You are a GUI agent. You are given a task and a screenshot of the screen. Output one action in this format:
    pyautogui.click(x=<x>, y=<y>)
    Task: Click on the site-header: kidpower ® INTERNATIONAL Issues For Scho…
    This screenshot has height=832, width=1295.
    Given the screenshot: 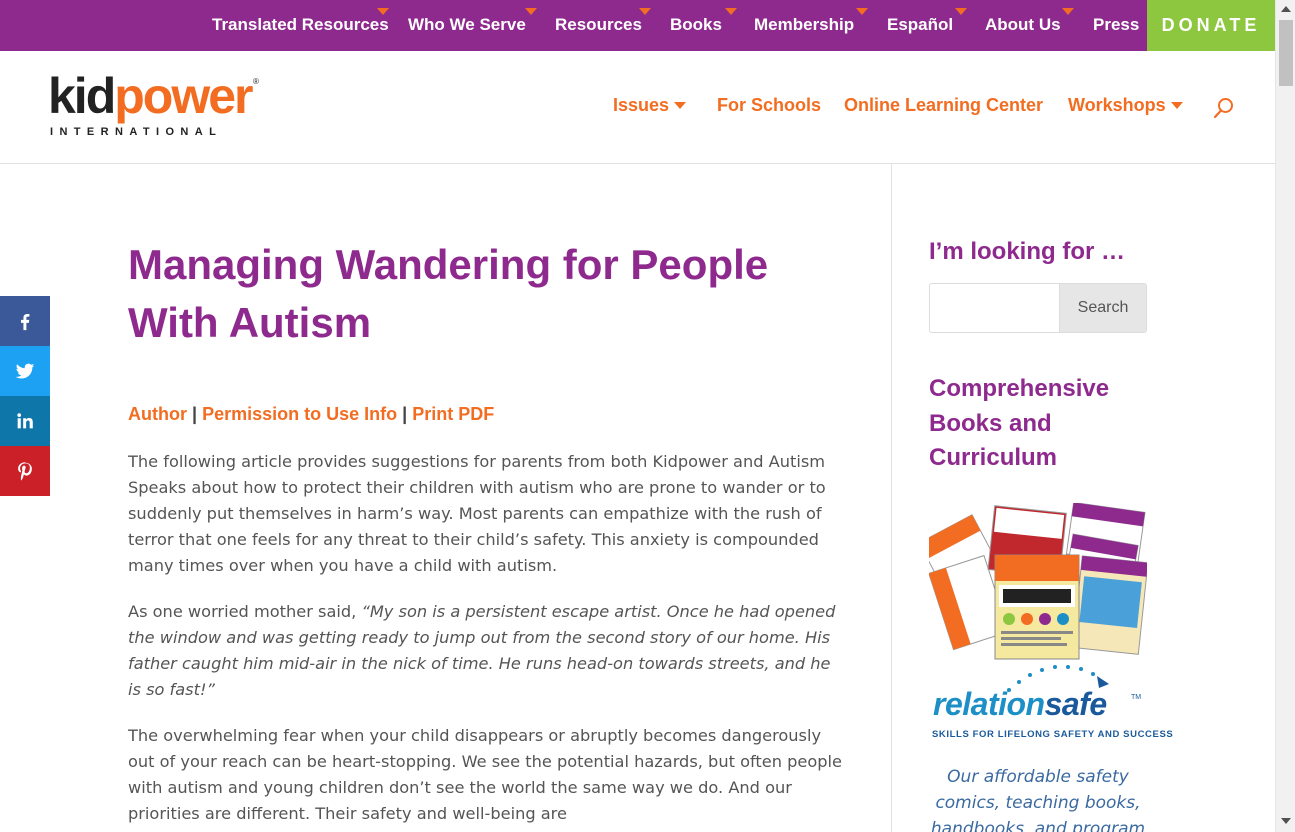 What is the action you would take?
    pyautogui.click(x=637, y=107)
    